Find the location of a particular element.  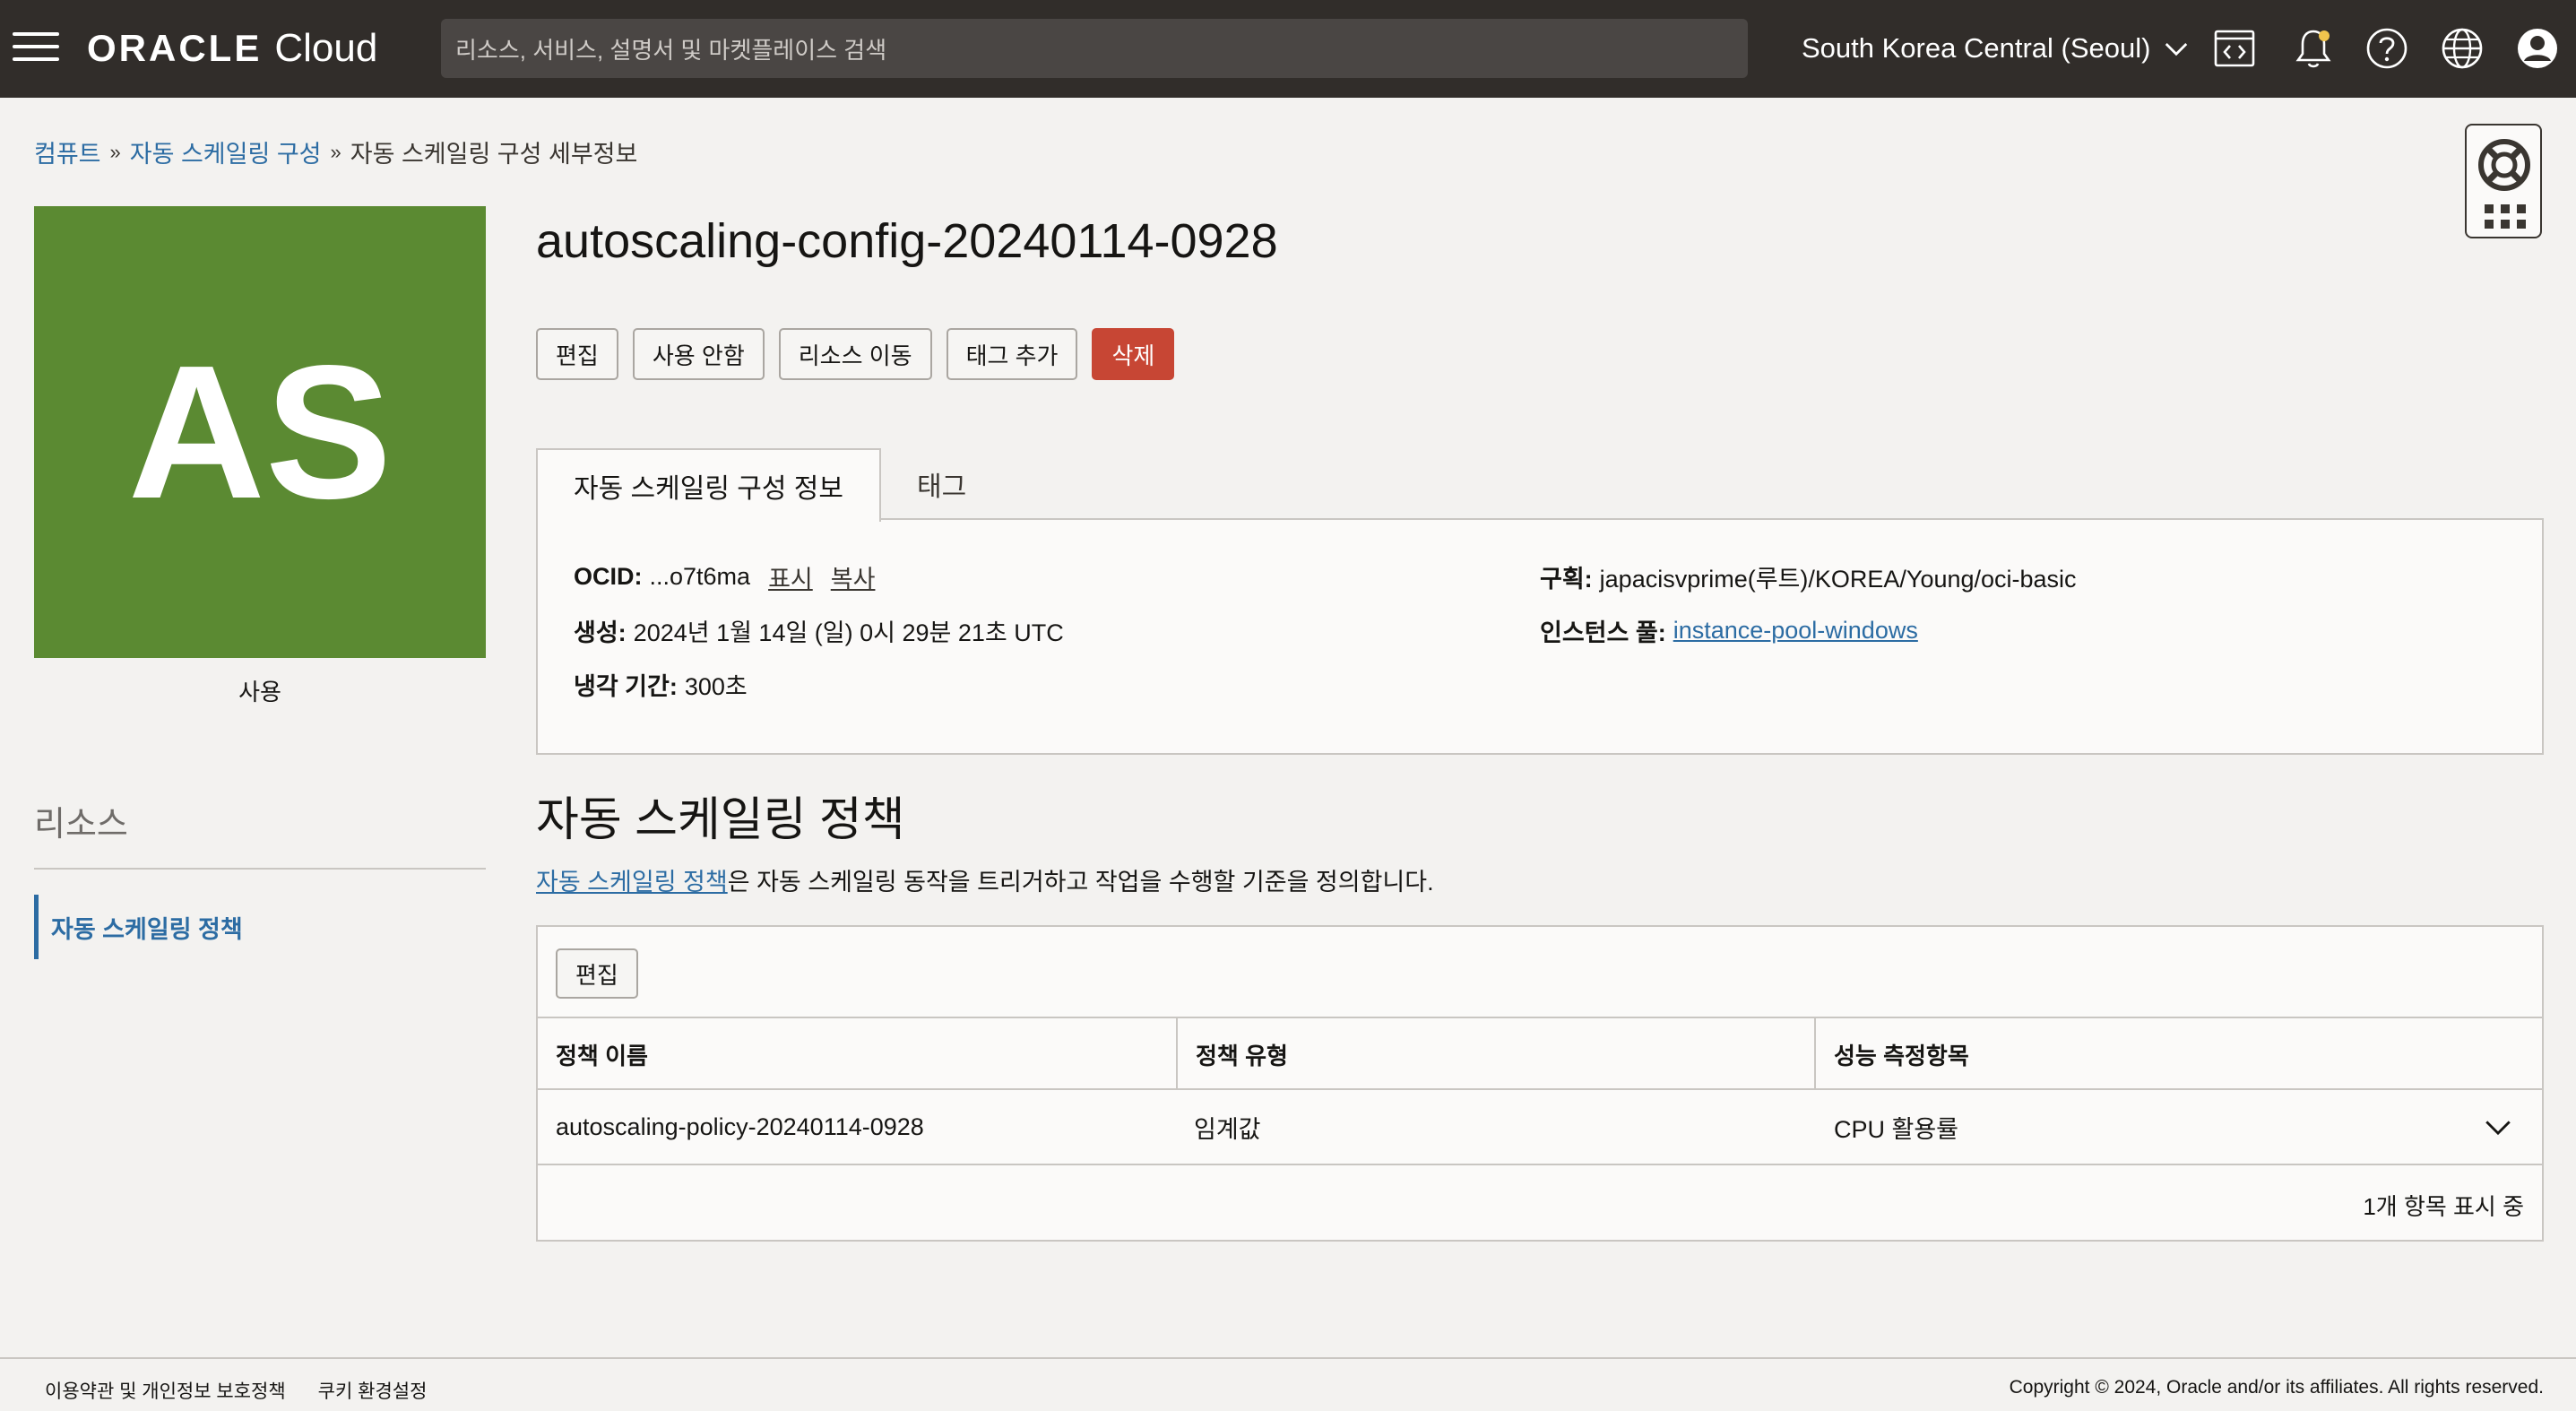

ocid-copy-link: 복사 is located at coordinates (853, 576).